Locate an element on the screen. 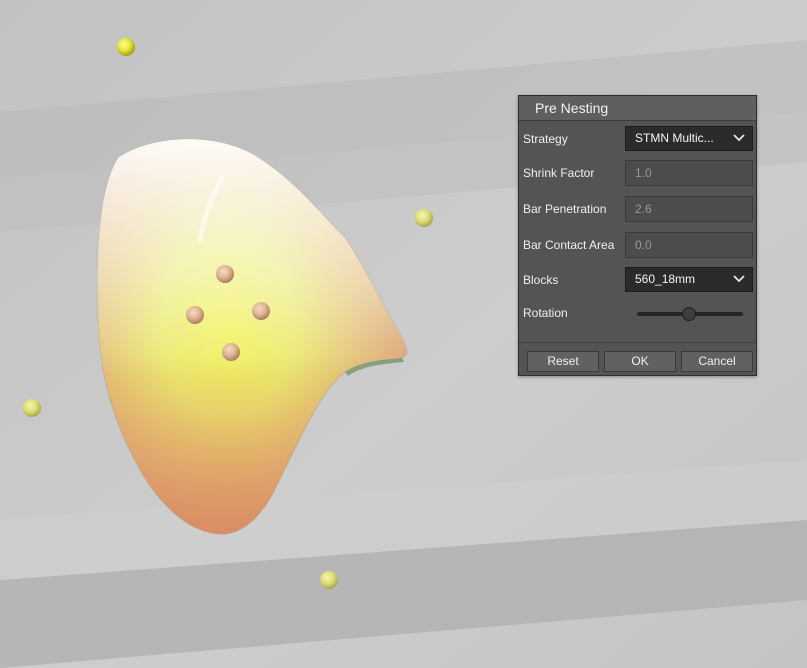 The image size is (807, 668). bar-penetration-field: 2.6 is located at coordinates (689, 209).